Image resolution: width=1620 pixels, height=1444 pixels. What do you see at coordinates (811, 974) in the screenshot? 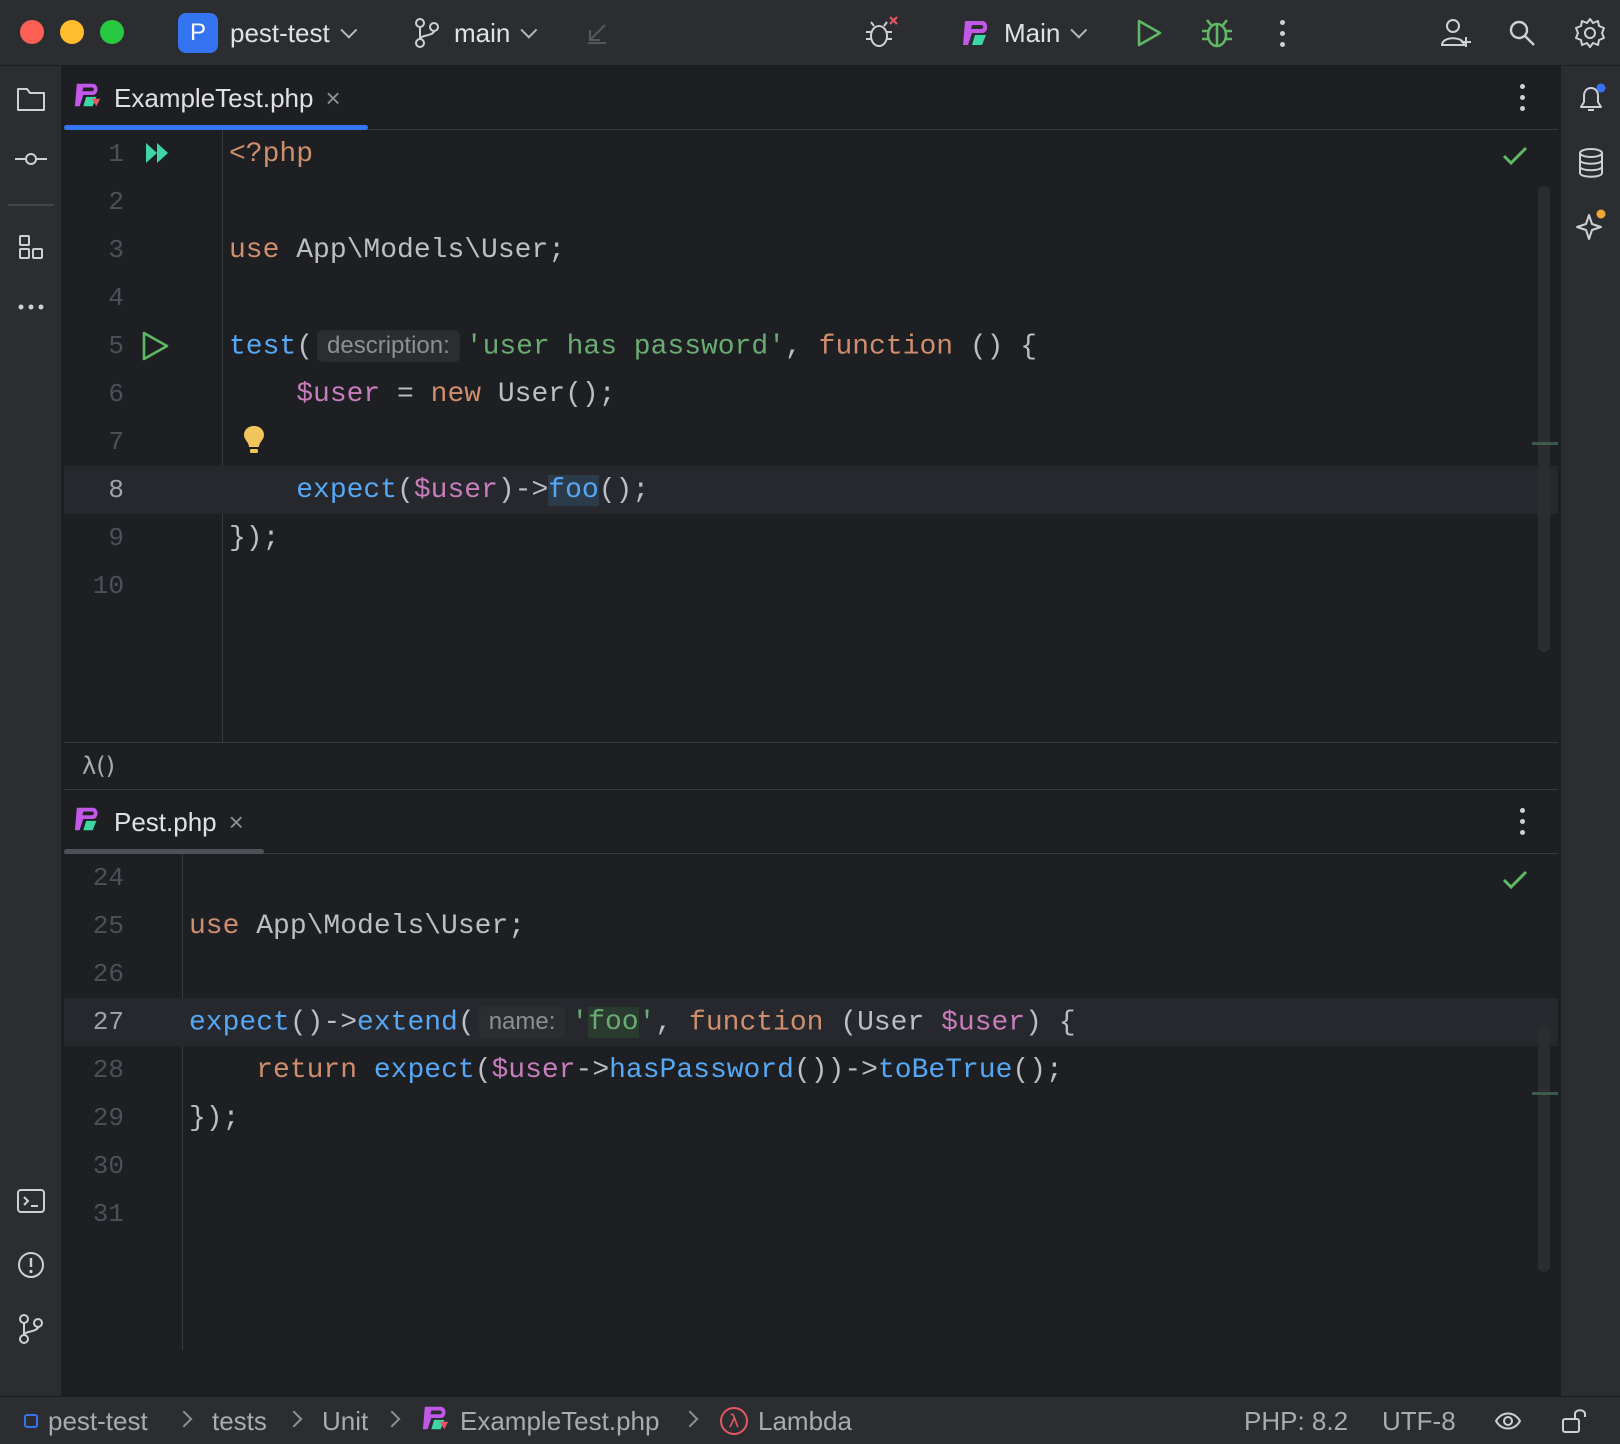
I see `code-line: 26` at bounding box center [811, 974].